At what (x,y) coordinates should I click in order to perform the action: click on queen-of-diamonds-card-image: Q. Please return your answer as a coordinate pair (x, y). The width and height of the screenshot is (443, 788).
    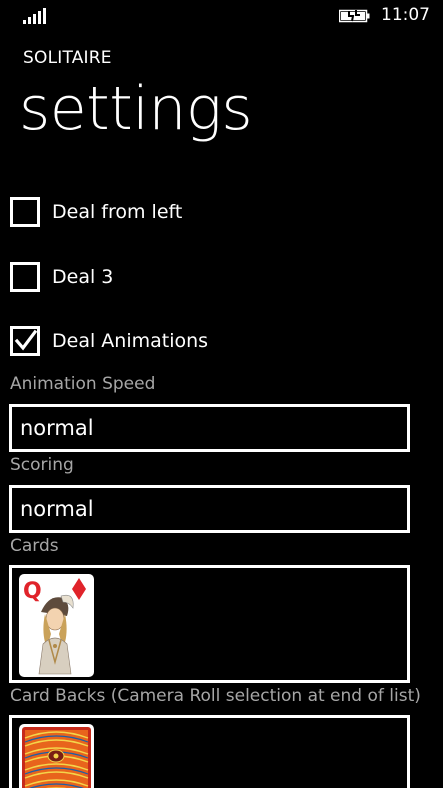
    Looking at the image, I should click on (56, 625).